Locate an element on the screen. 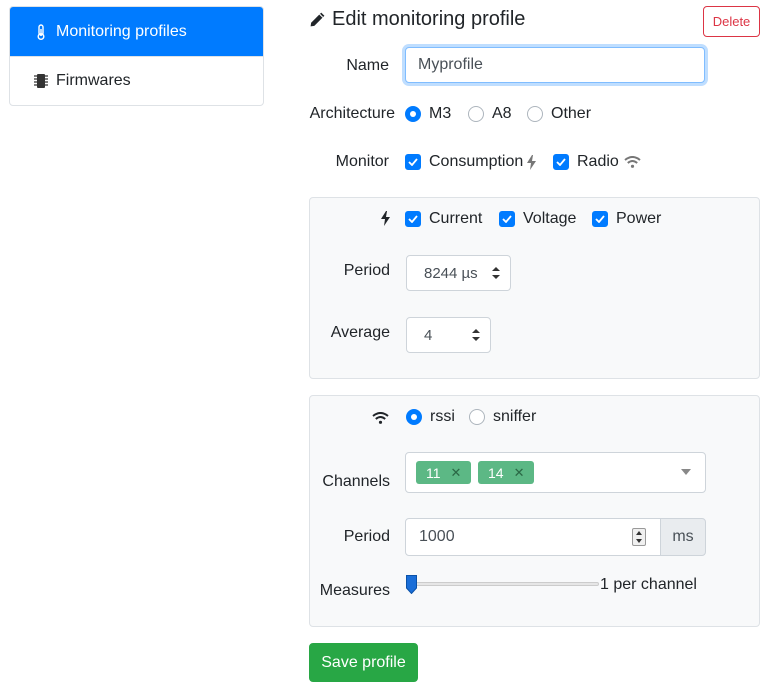 Image resolution: width=784 pixels, height=692 pixels. sidebar-item-label: Firmwares is located at coordinates (93, 80).